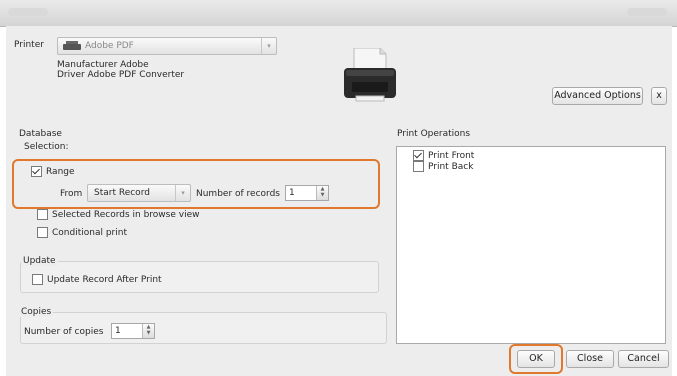 The image size is (677, 376). Describe the element at coordinates (103, 65) in the screenshot. I see `printer-manufacturer: Manufacturer Adobe` at that location.